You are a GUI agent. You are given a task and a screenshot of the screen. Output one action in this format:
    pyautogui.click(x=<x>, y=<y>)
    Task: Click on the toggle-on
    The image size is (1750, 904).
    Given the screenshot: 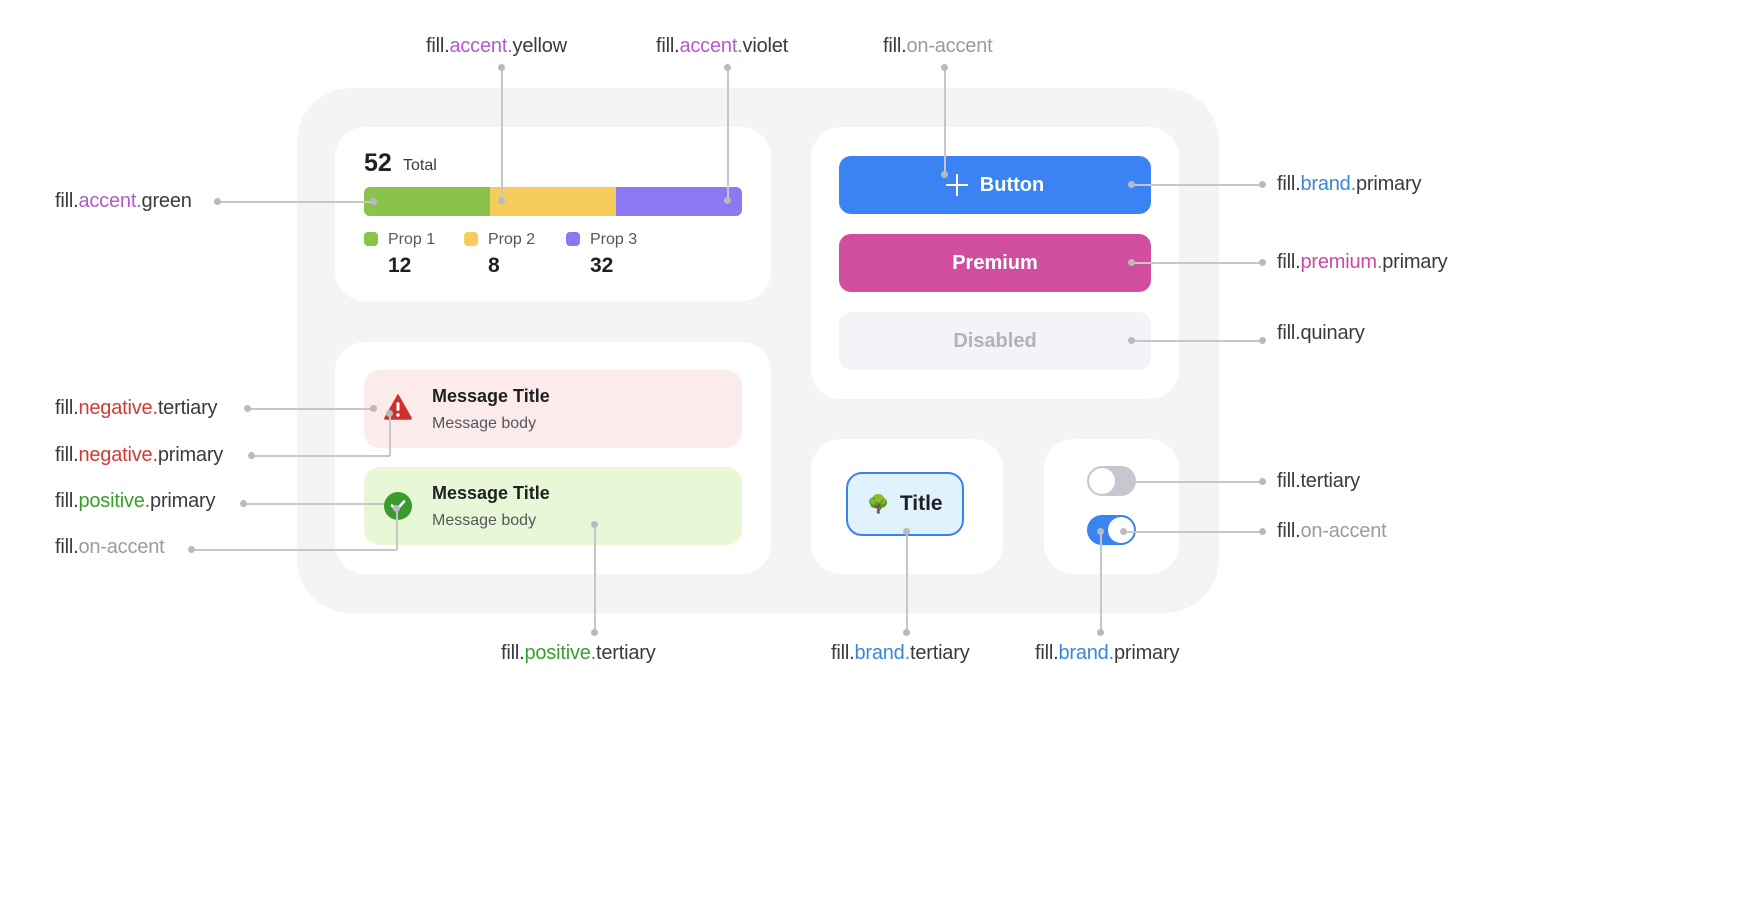 What is the action you would take?
    pyautogui.click(x=1111, y=530)
    